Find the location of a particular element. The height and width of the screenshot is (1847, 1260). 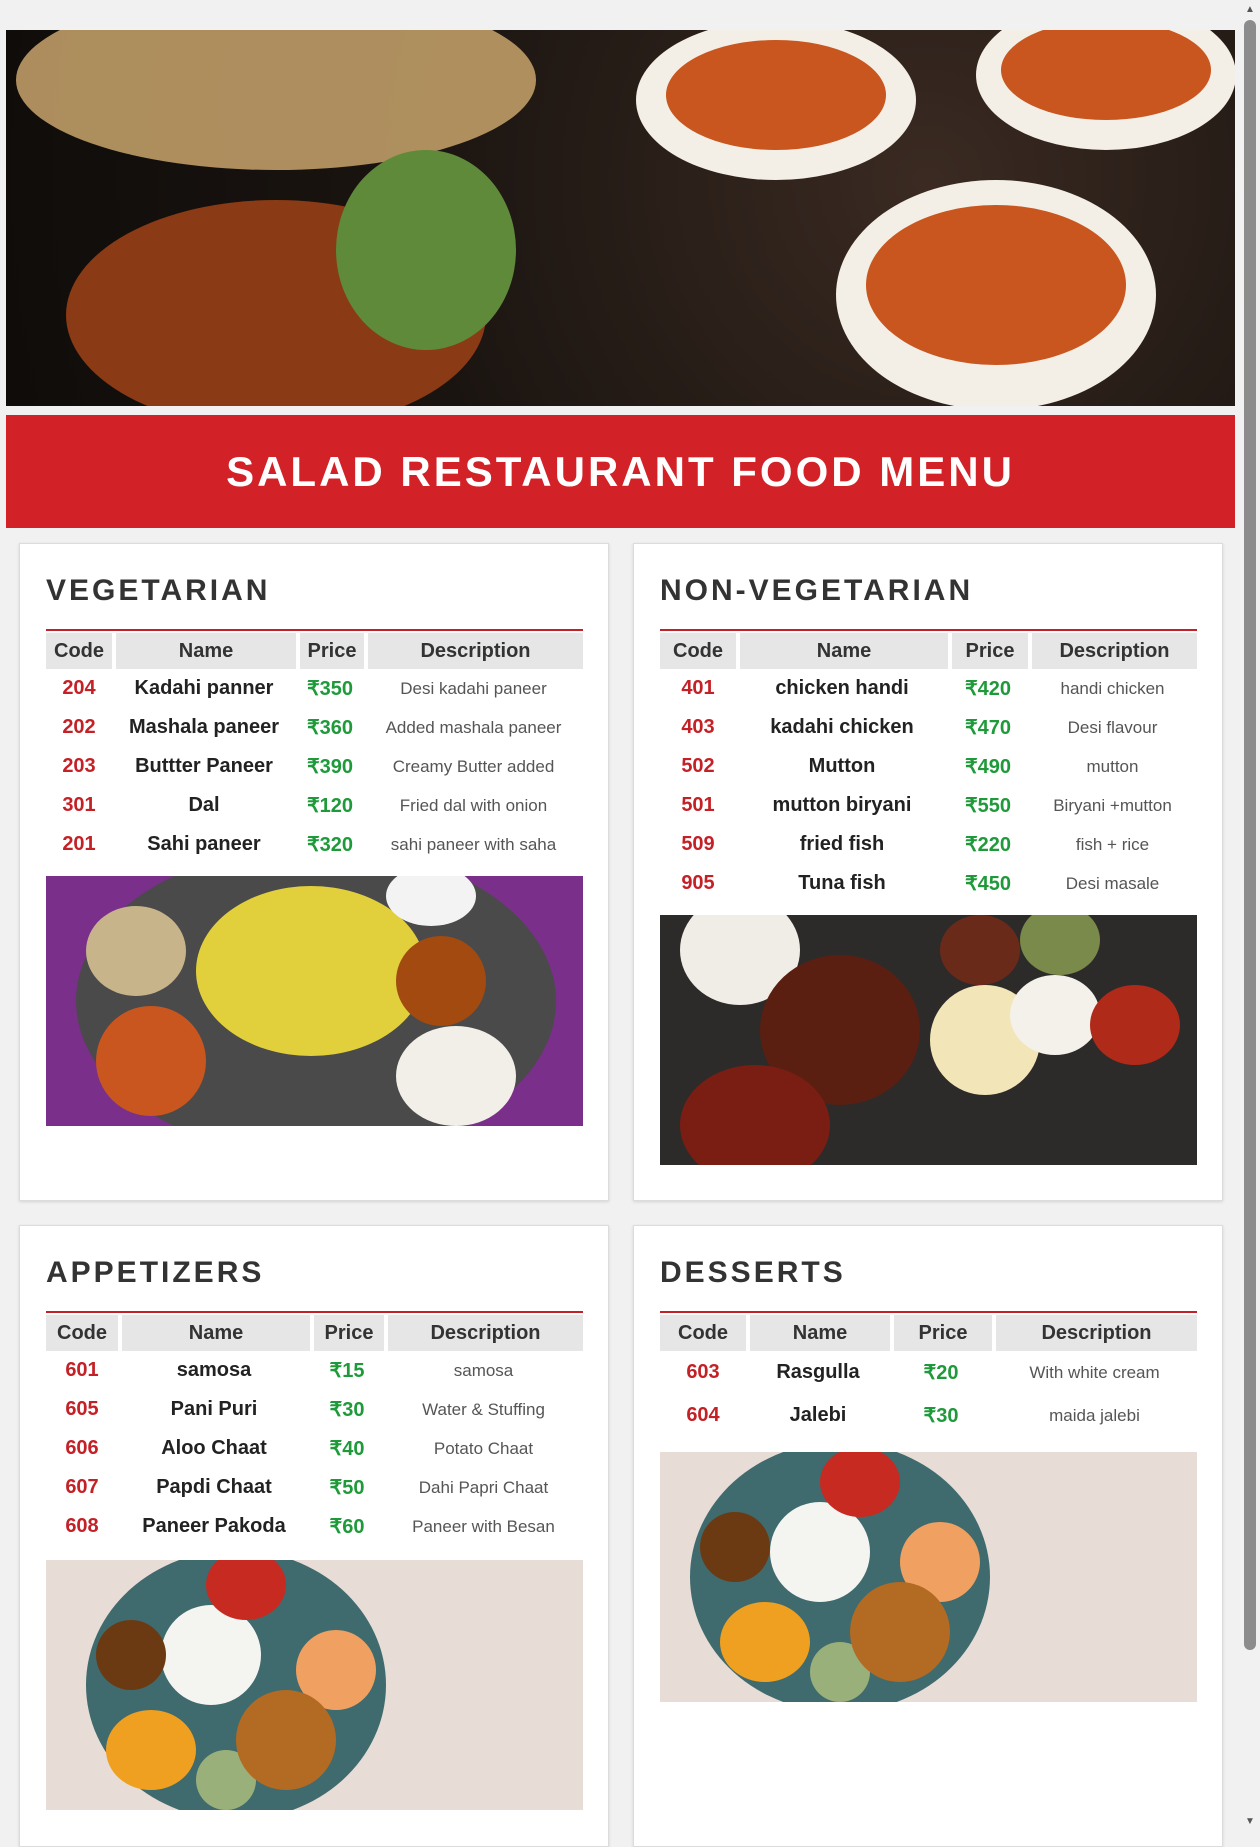

item-code: 201 is located at coordinates (79, 844).